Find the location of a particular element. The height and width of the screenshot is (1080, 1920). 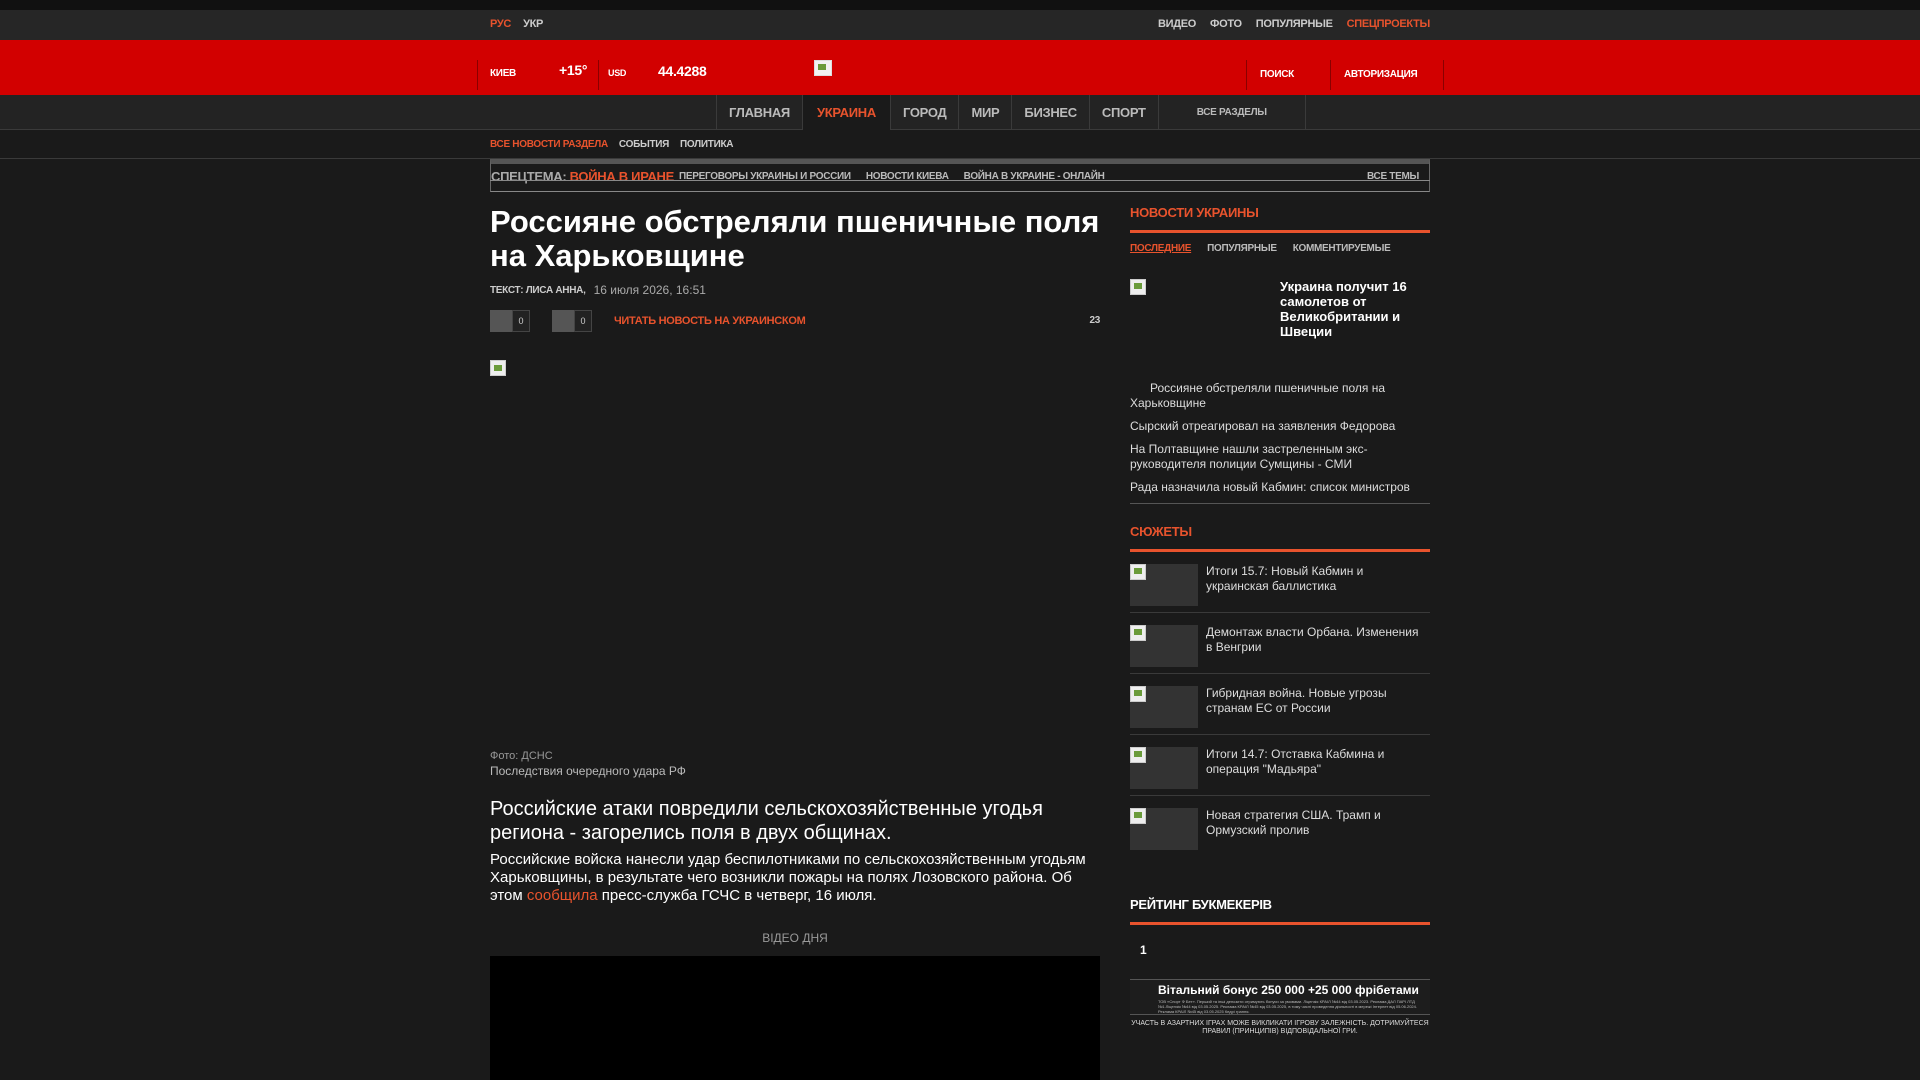

photo-credit: Фото: ДСНС is located at coordinates (521, 756).